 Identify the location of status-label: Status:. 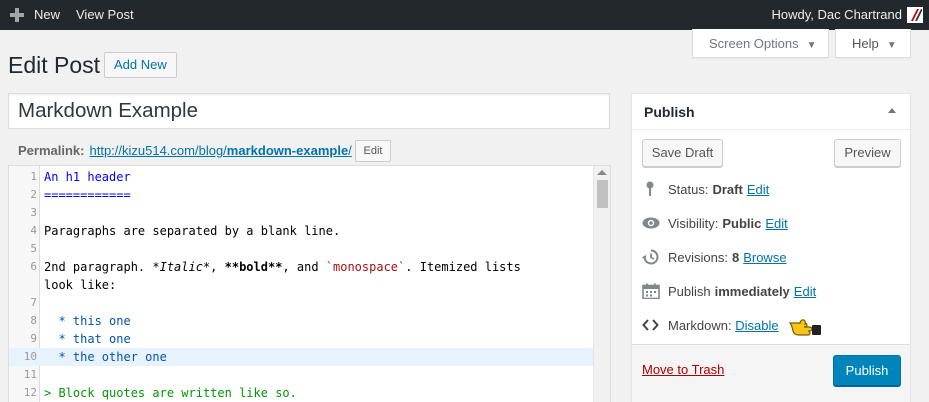
(688, 189).